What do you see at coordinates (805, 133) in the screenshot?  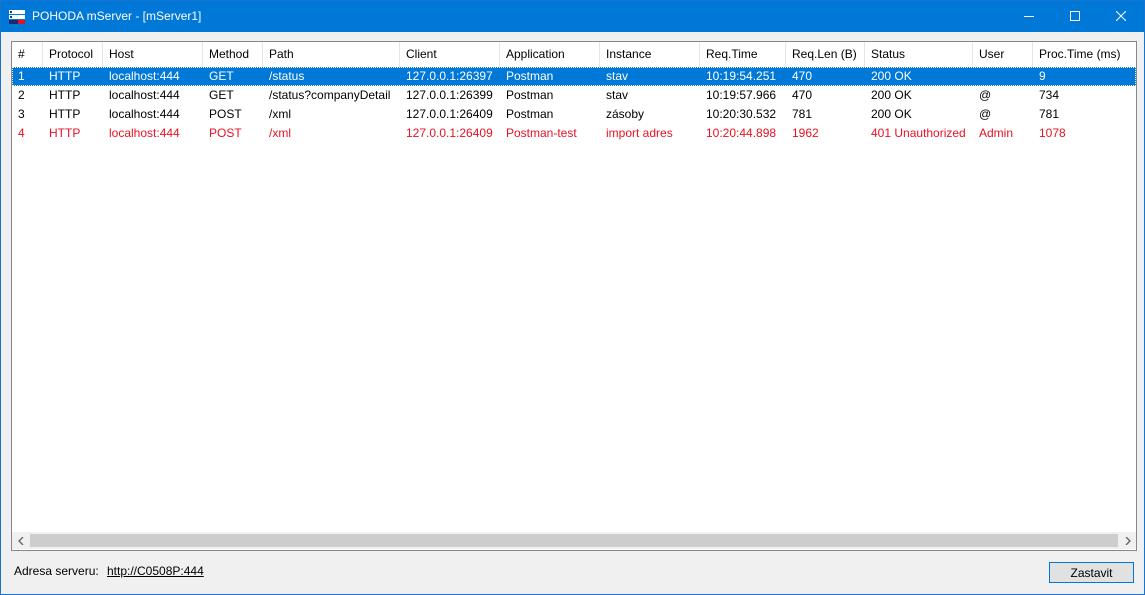 I see `cell-req-len: 1962` at bounding box center [805, 133].